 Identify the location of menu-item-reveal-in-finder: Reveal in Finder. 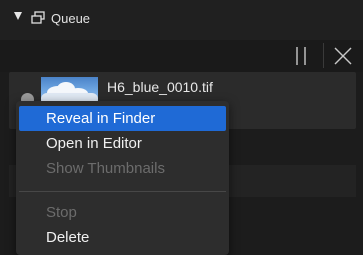
(122, 118).